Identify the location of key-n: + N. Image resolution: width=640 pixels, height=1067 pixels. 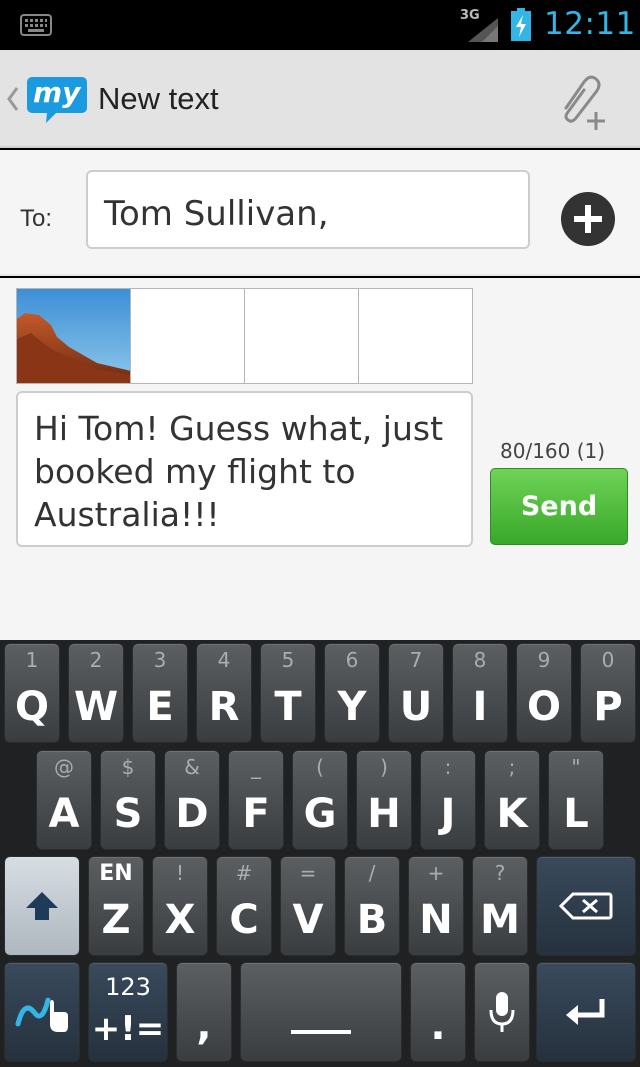
(436, 906).